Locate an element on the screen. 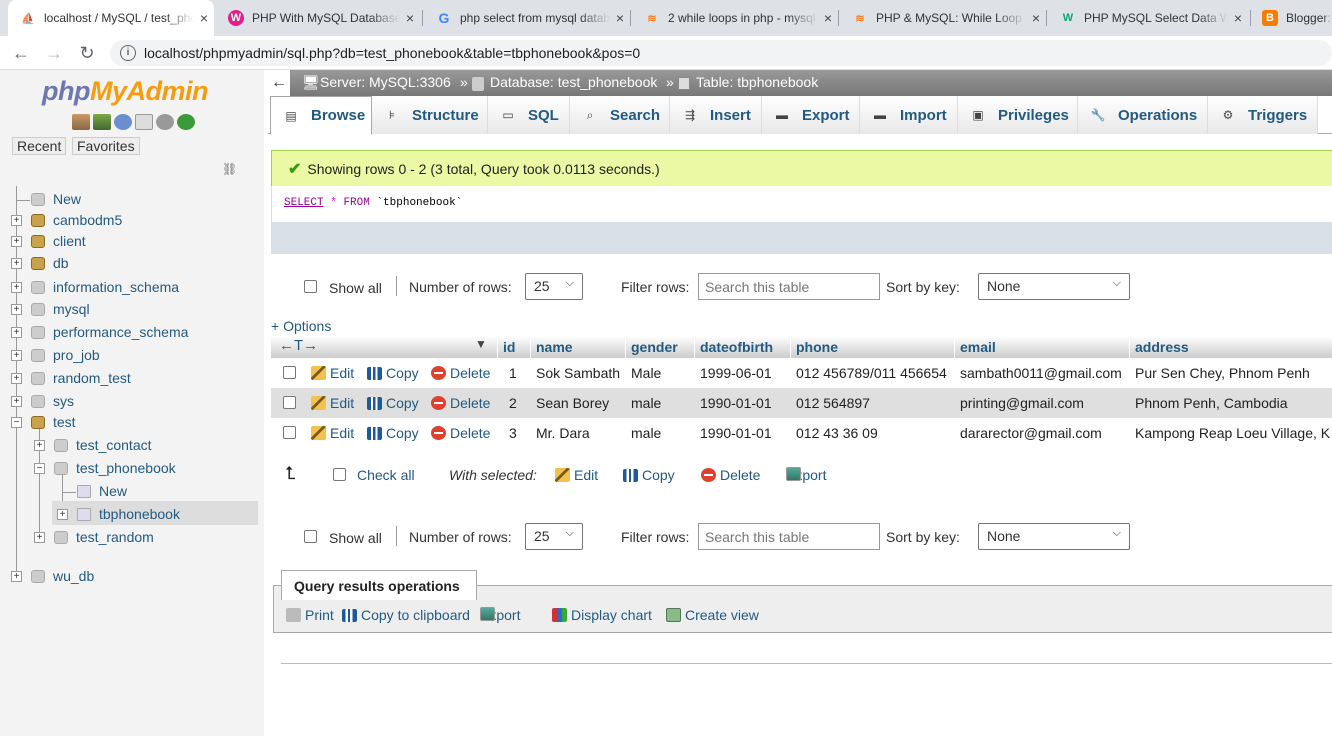 The width and height of the screenshot is (1332, 736). tab-insert: ⇶ Insert is located at coordinates (716, 115).